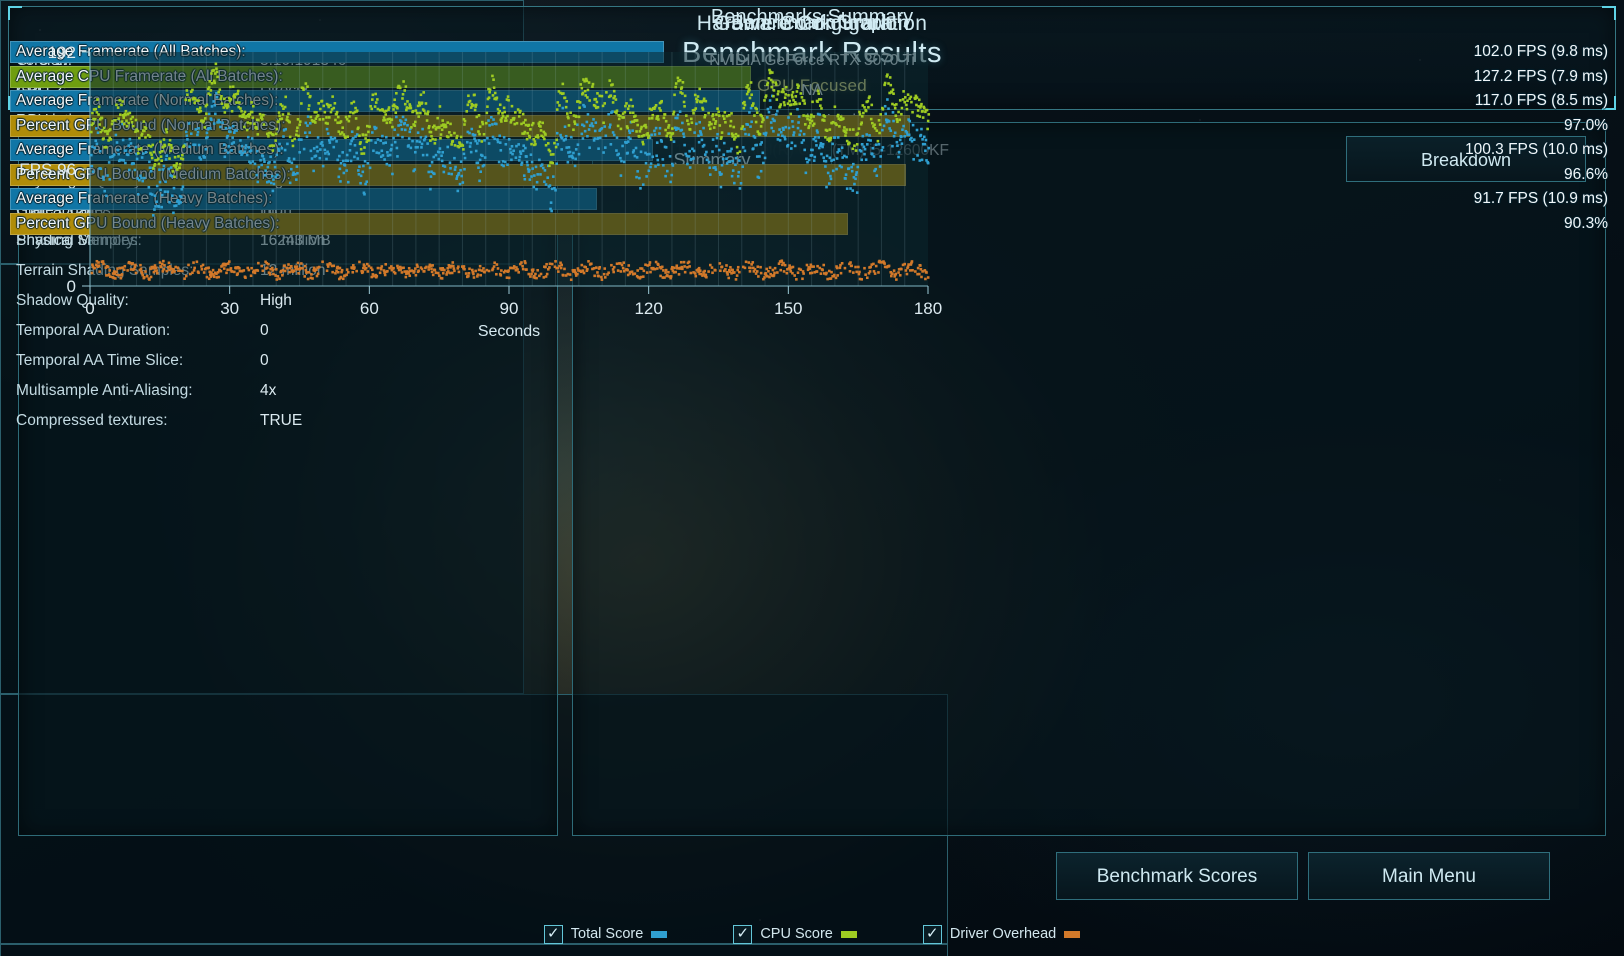 The image size is (1624, 956). I want to click on config-row-value: 4x, so click(268, 390).